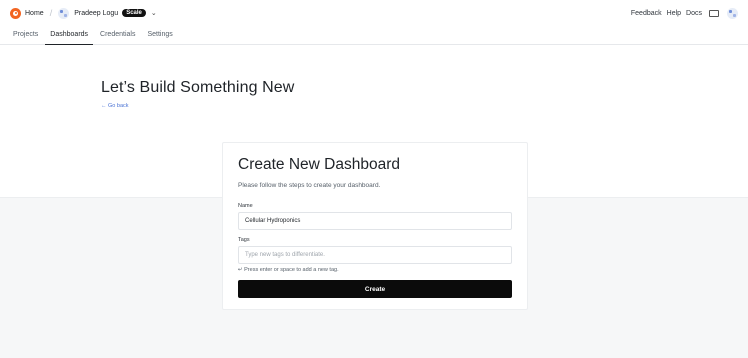  I want to click on tags-input-placeholder: Type new tags to differentiate., so click(285, 255).